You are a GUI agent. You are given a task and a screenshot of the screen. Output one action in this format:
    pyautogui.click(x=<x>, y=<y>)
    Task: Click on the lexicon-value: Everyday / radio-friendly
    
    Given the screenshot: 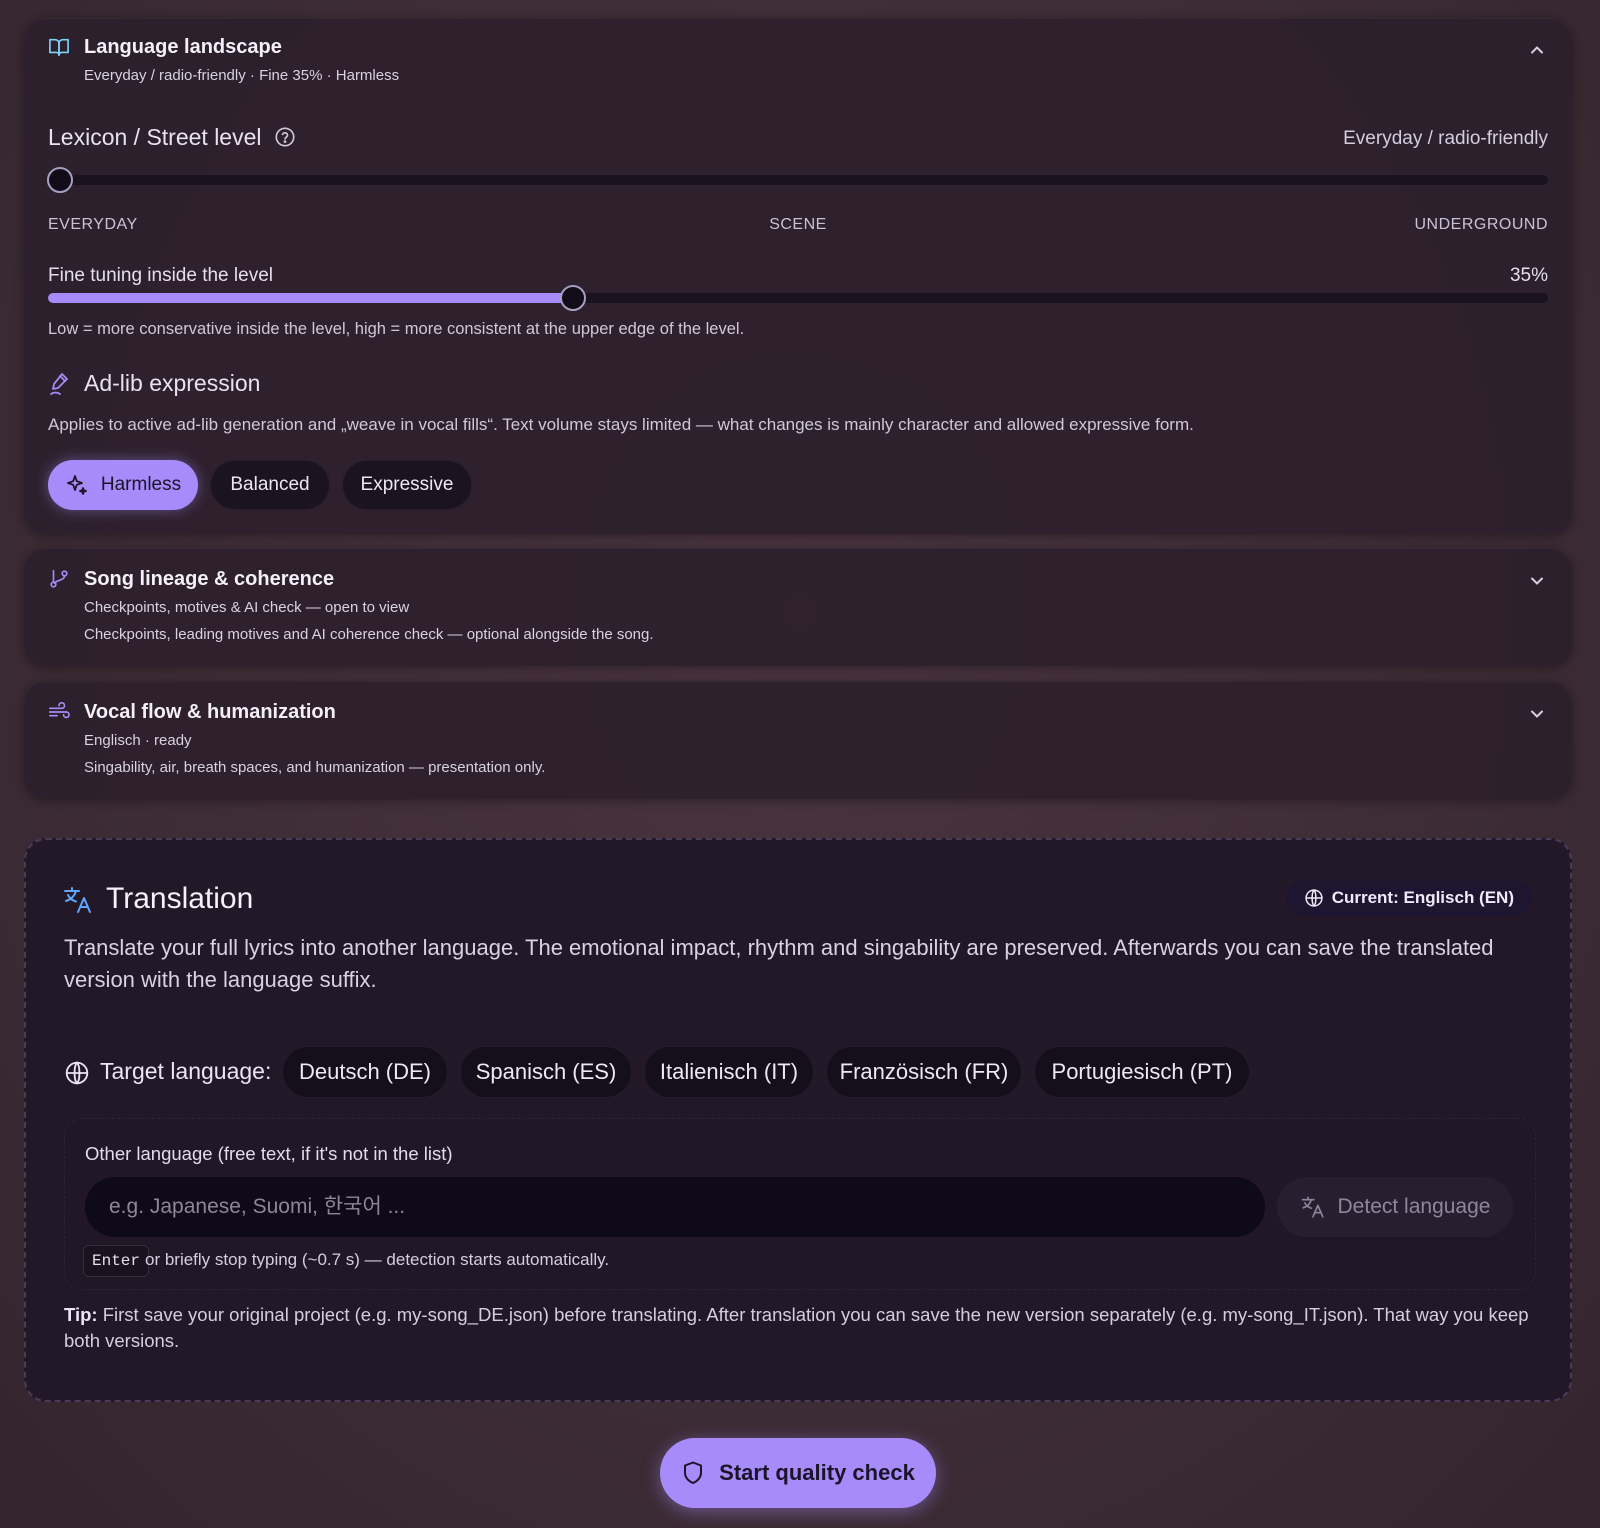 What is the action you would take?
    pyautogui.click(x=1445, y=138)
    